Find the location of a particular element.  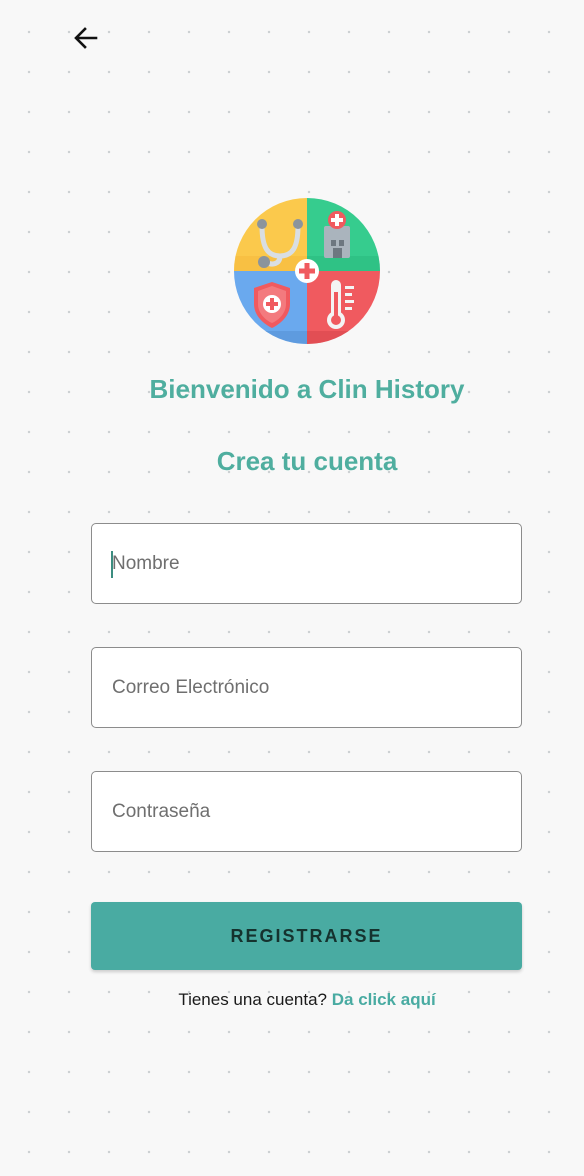

register-button: REGISTRARSE is located at coordinates (306, 936).